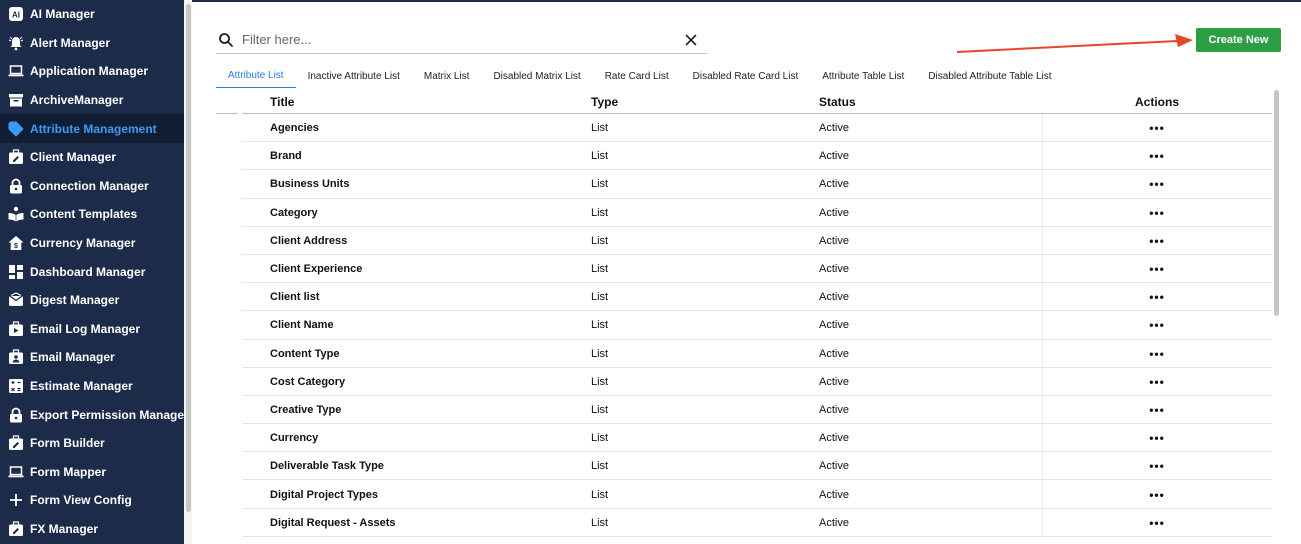 The image size is (1301, 544). I want to click on sidebar-item-estimate-manager: Estimate Manager, so click(92, 386).